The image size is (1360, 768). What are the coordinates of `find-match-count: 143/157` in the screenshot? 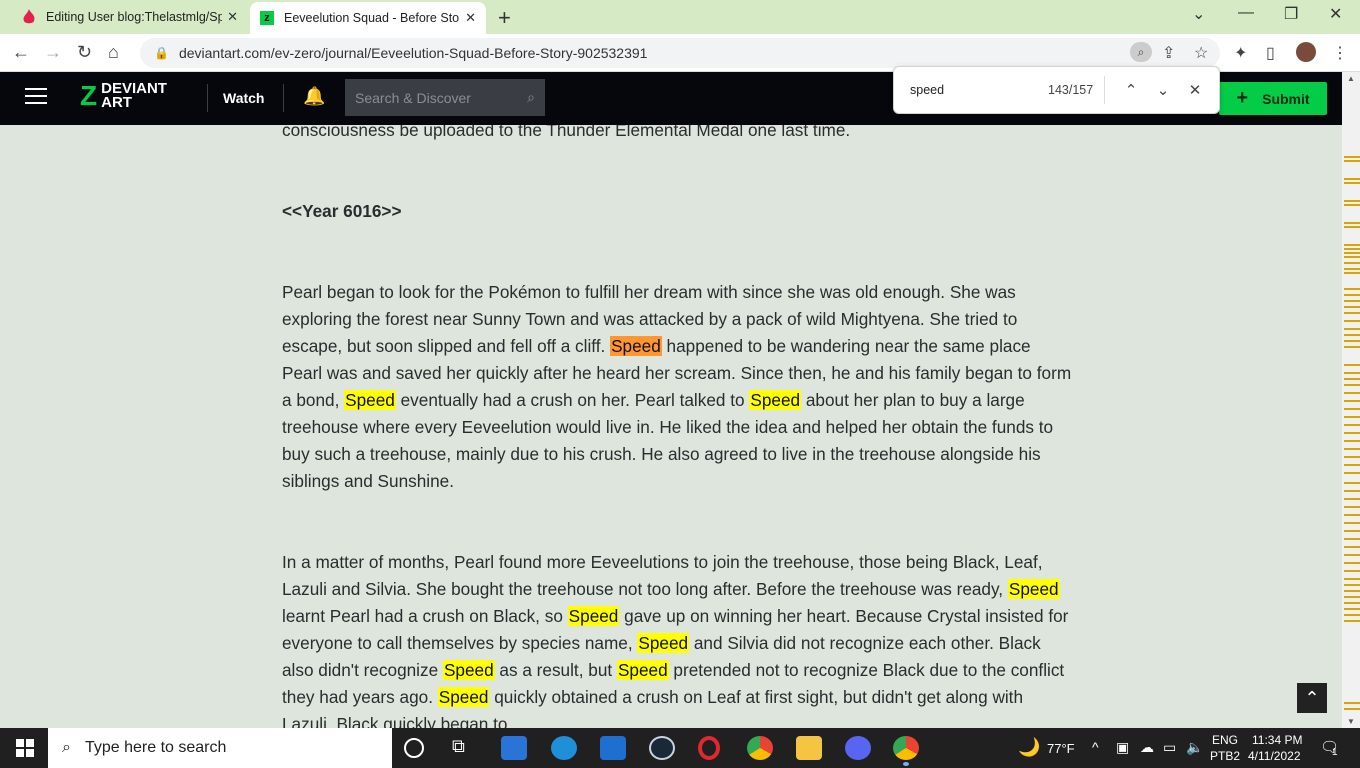 It's located at (1071, 90).